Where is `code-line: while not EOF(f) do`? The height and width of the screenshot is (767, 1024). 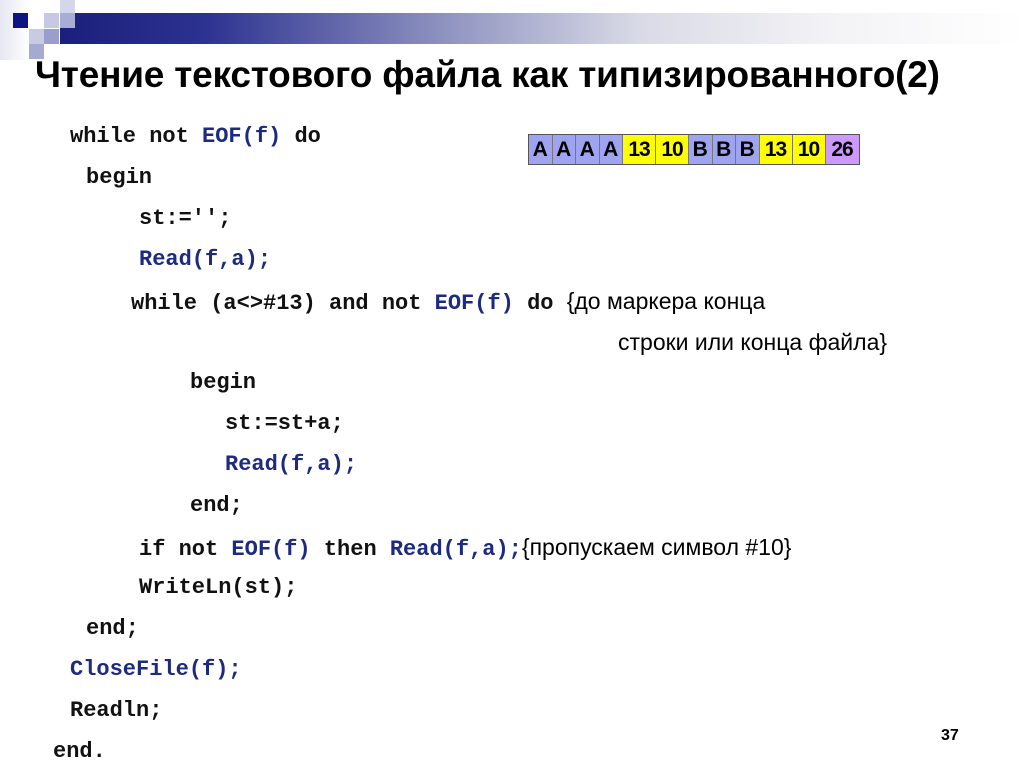 code-line: while not EOF(f) do is located at coordinates (195, 137).